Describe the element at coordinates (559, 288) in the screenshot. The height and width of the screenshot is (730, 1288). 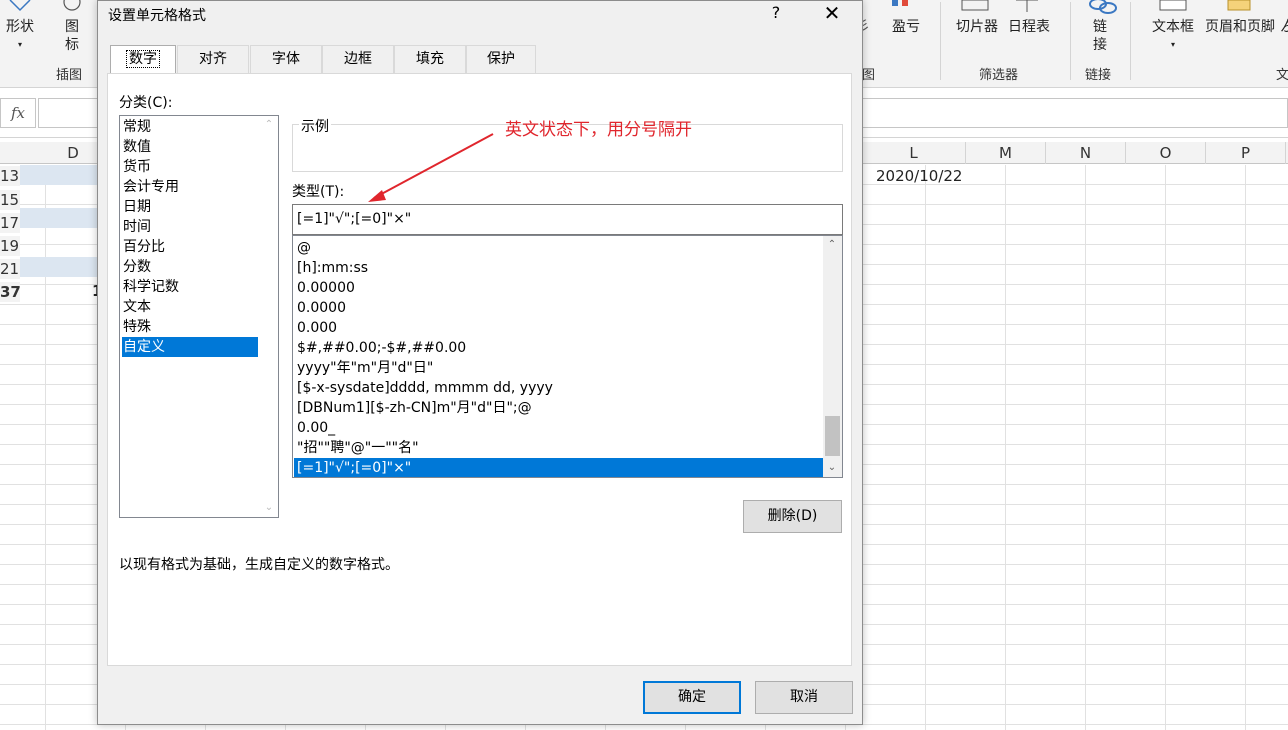
I see `format-item: 0.00000` at that location.